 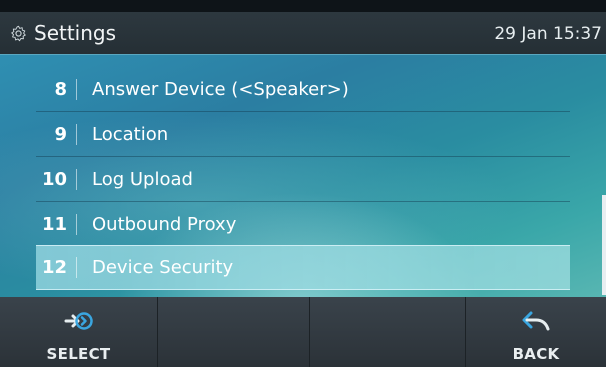 I want to click on menu-item-location: 9 Location, so click(x=303, y=134).